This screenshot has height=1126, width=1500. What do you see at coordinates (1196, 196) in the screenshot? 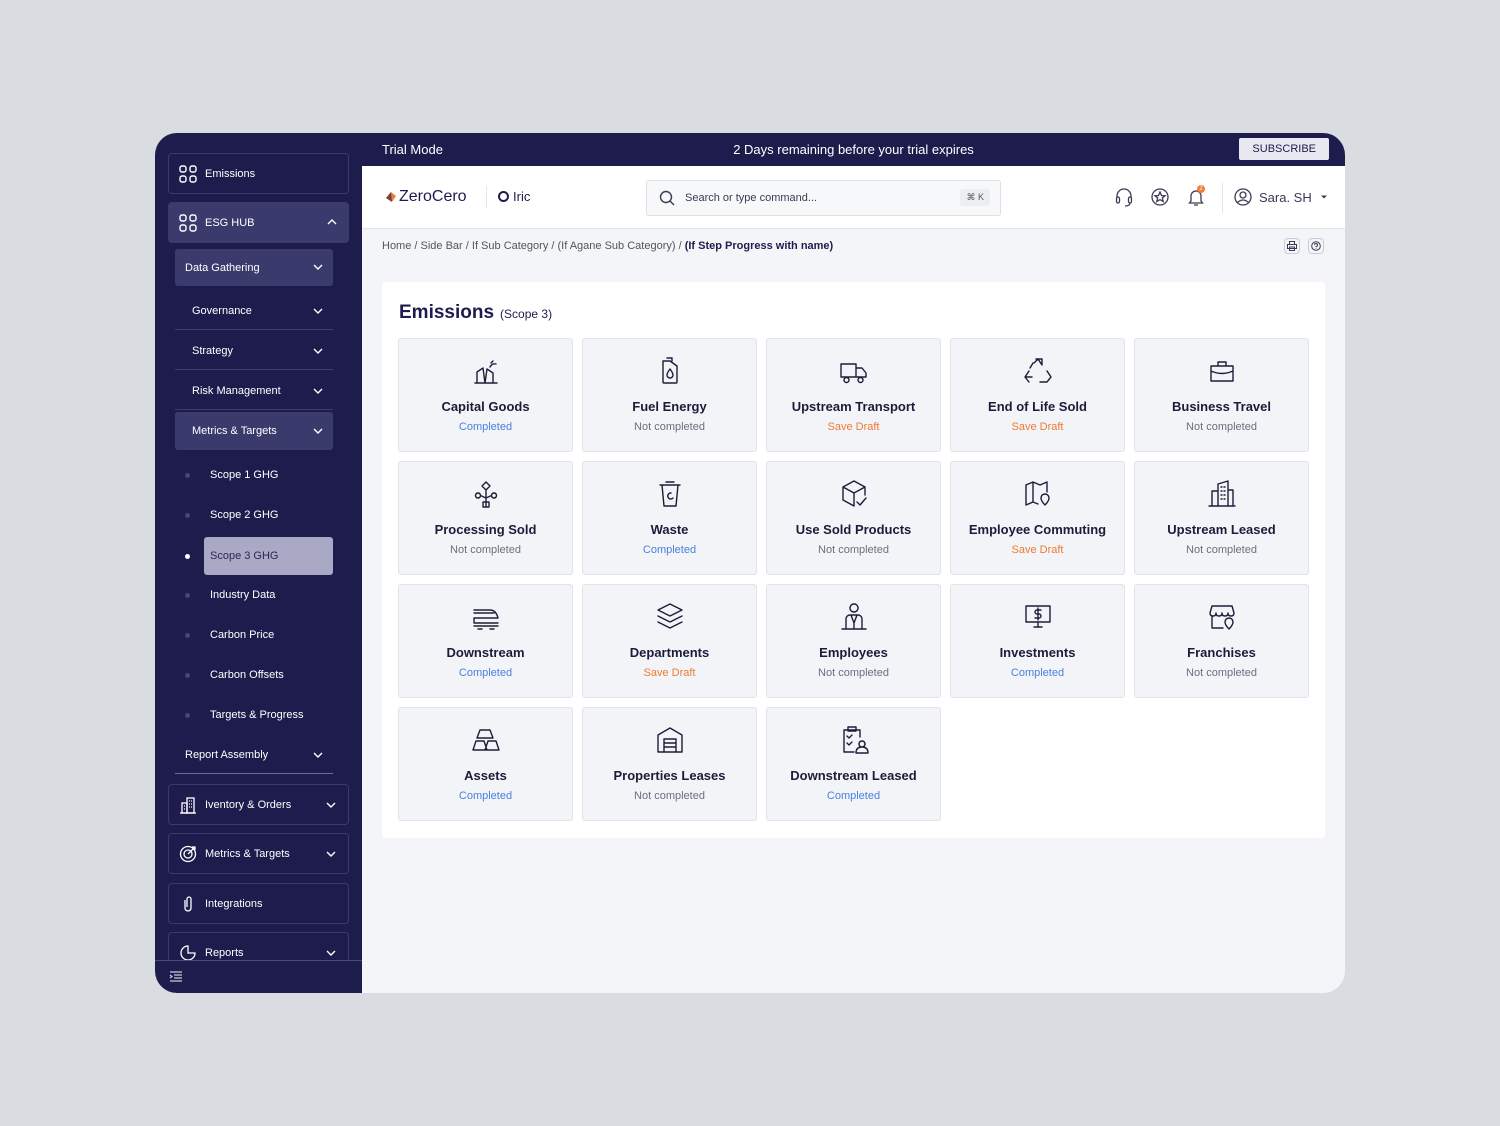
I see `bell-icon: 2` at bounding box center [1196, 196].